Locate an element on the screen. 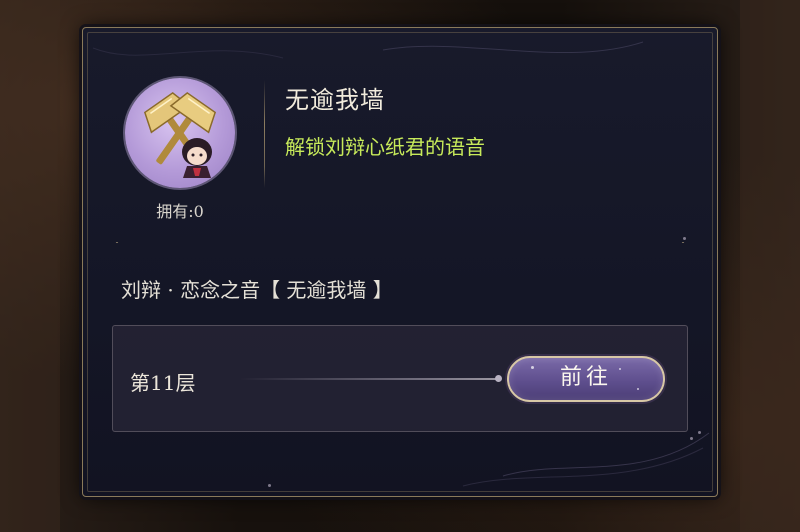  go-button: 前往 is located at coordinates (586, 379).